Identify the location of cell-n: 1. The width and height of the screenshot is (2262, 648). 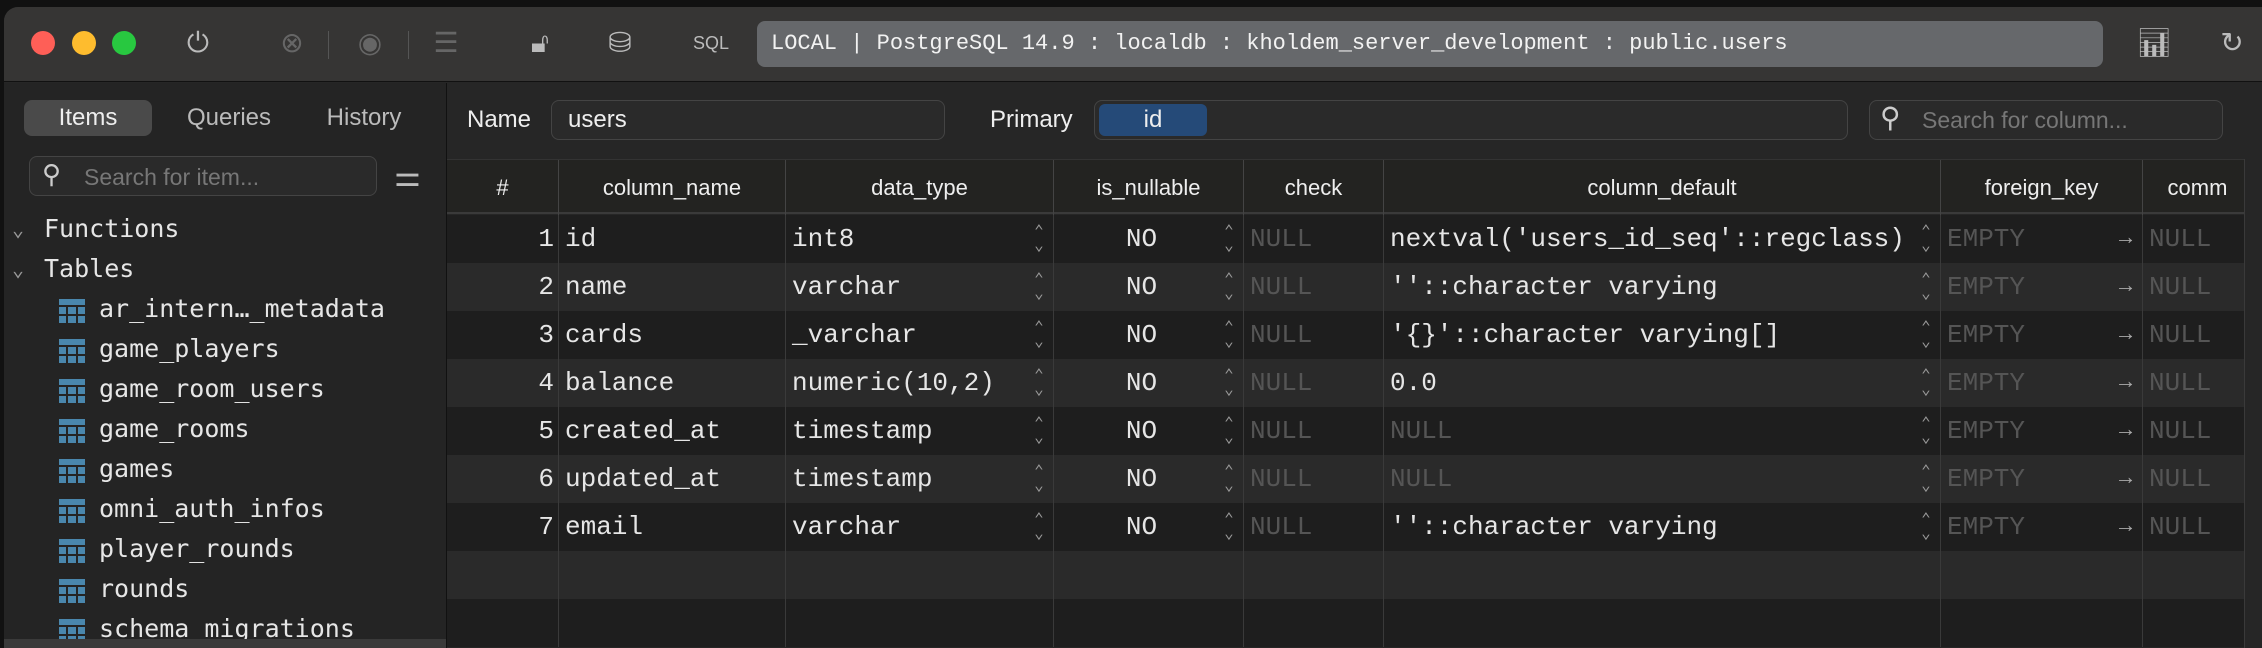
(502, 239).